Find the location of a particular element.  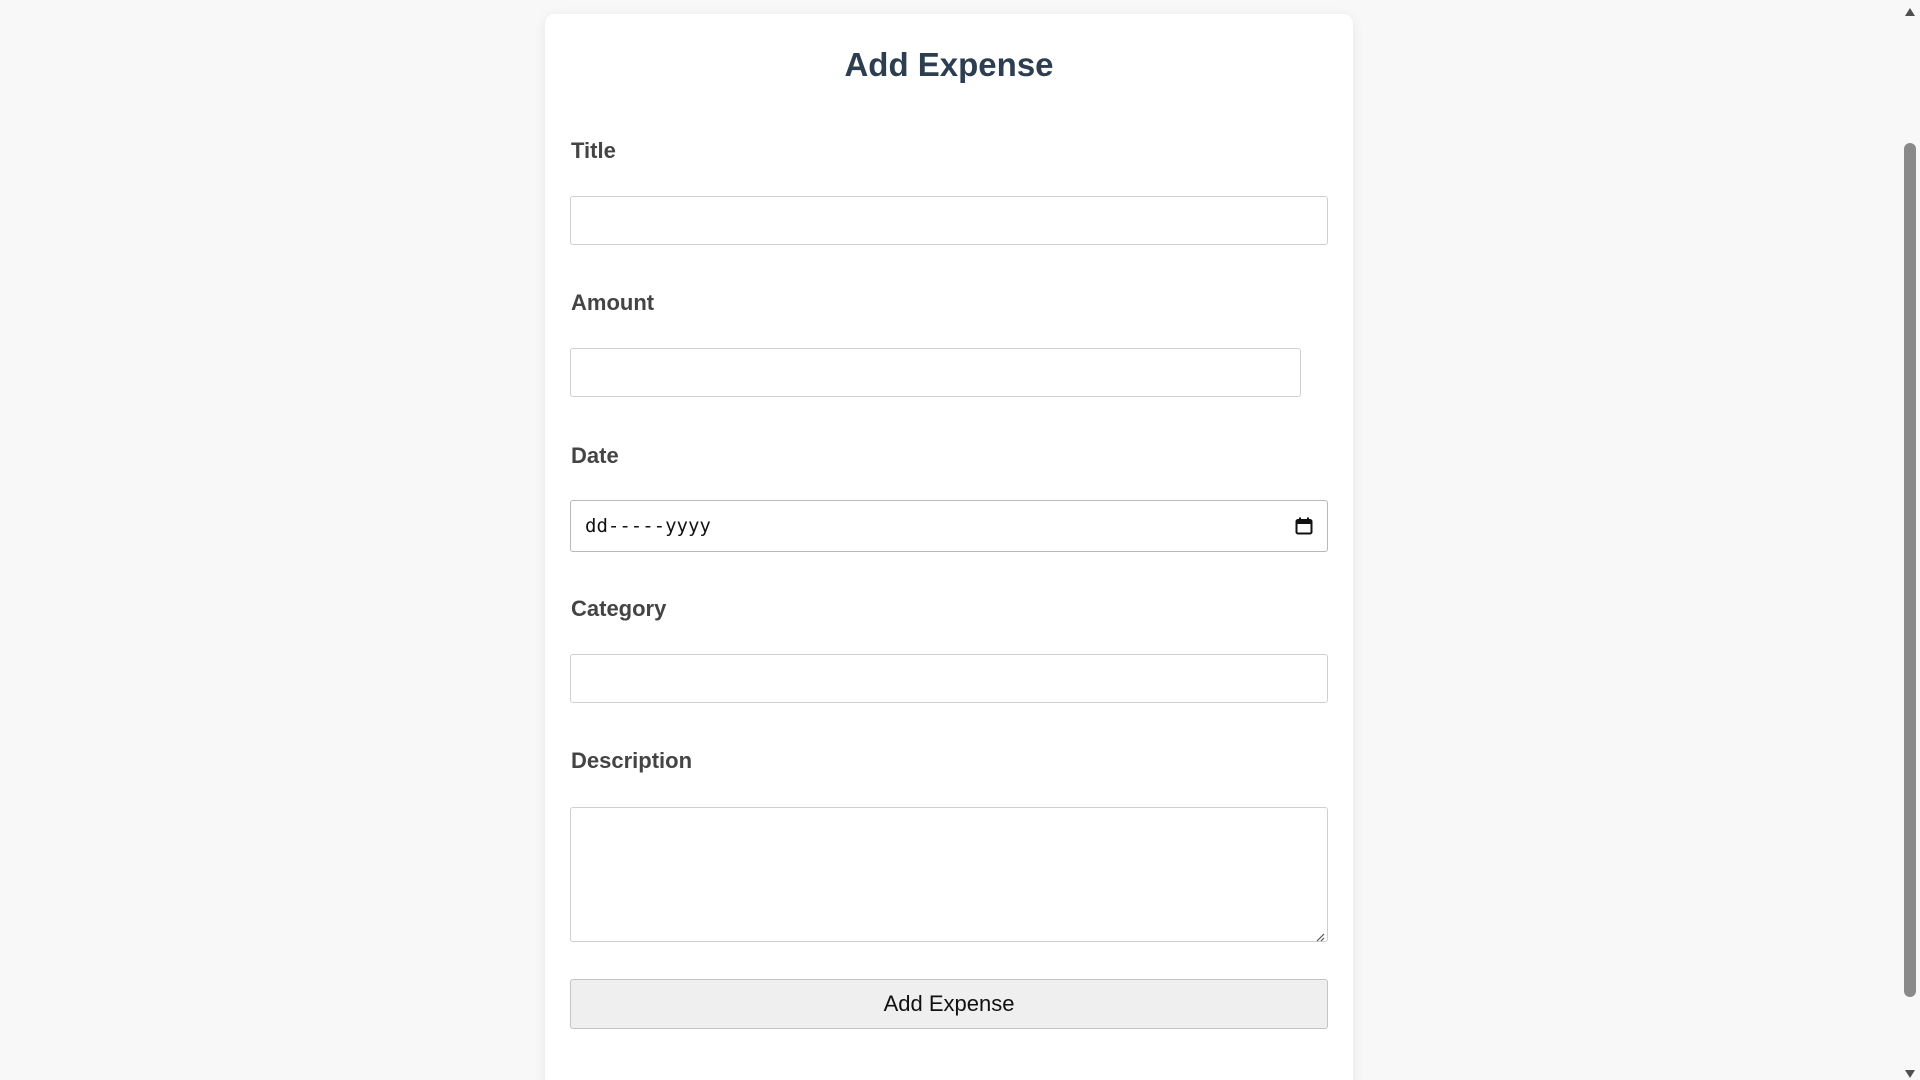

category-label: Category is located at coordinates (619, 608).